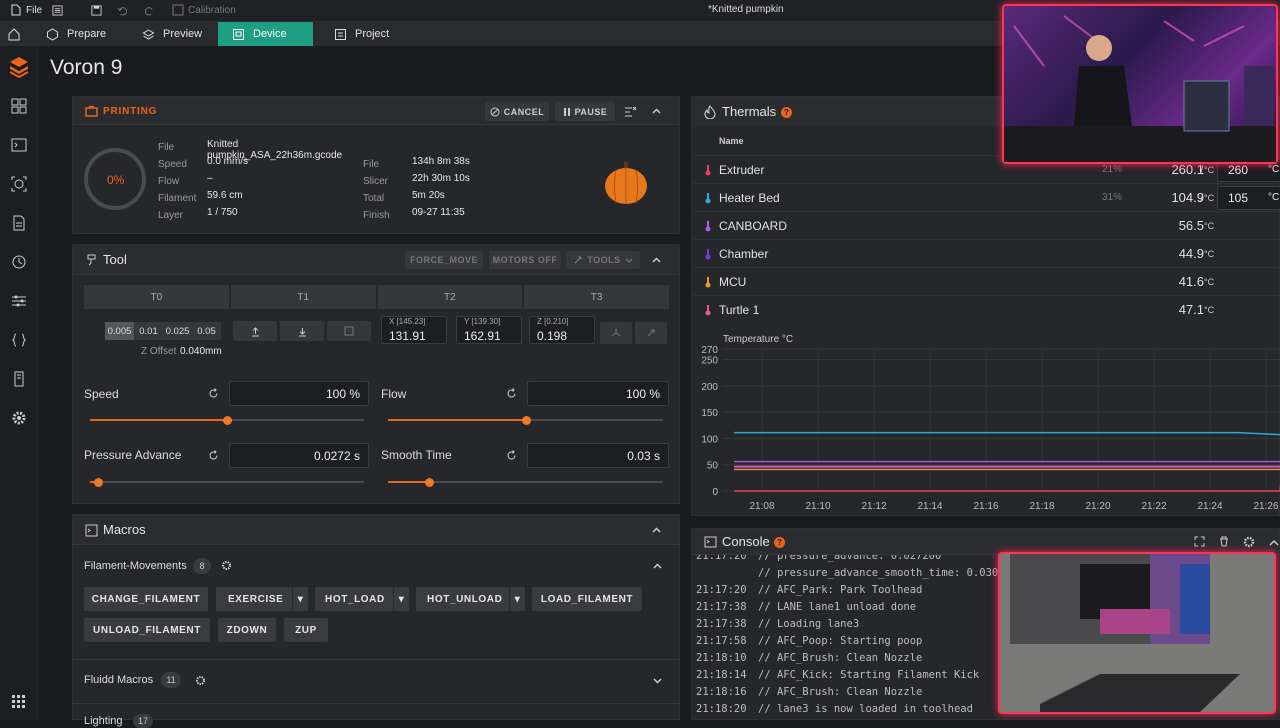 The image size is (1280, 728). What do you see at coordinates (213, 455) in the screenshot?
I see `reset-pa-icon` at bounding box center [213, 455].